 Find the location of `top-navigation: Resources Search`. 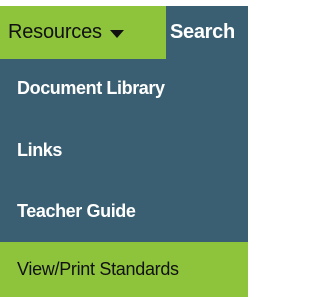

top-navigation: Resources Search is located at coordinates (124, 32).